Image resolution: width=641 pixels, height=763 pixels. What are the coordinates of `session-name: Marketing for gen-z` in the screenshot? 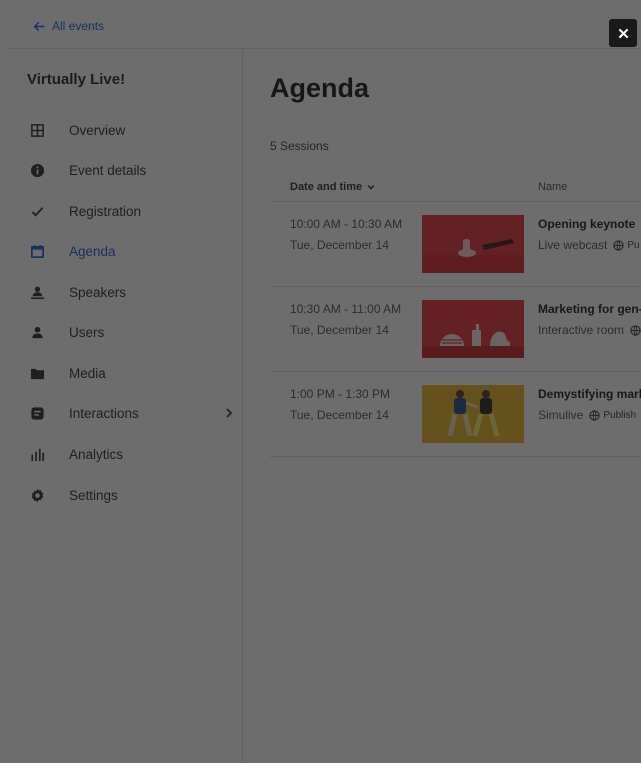 It's located at (589, 309).